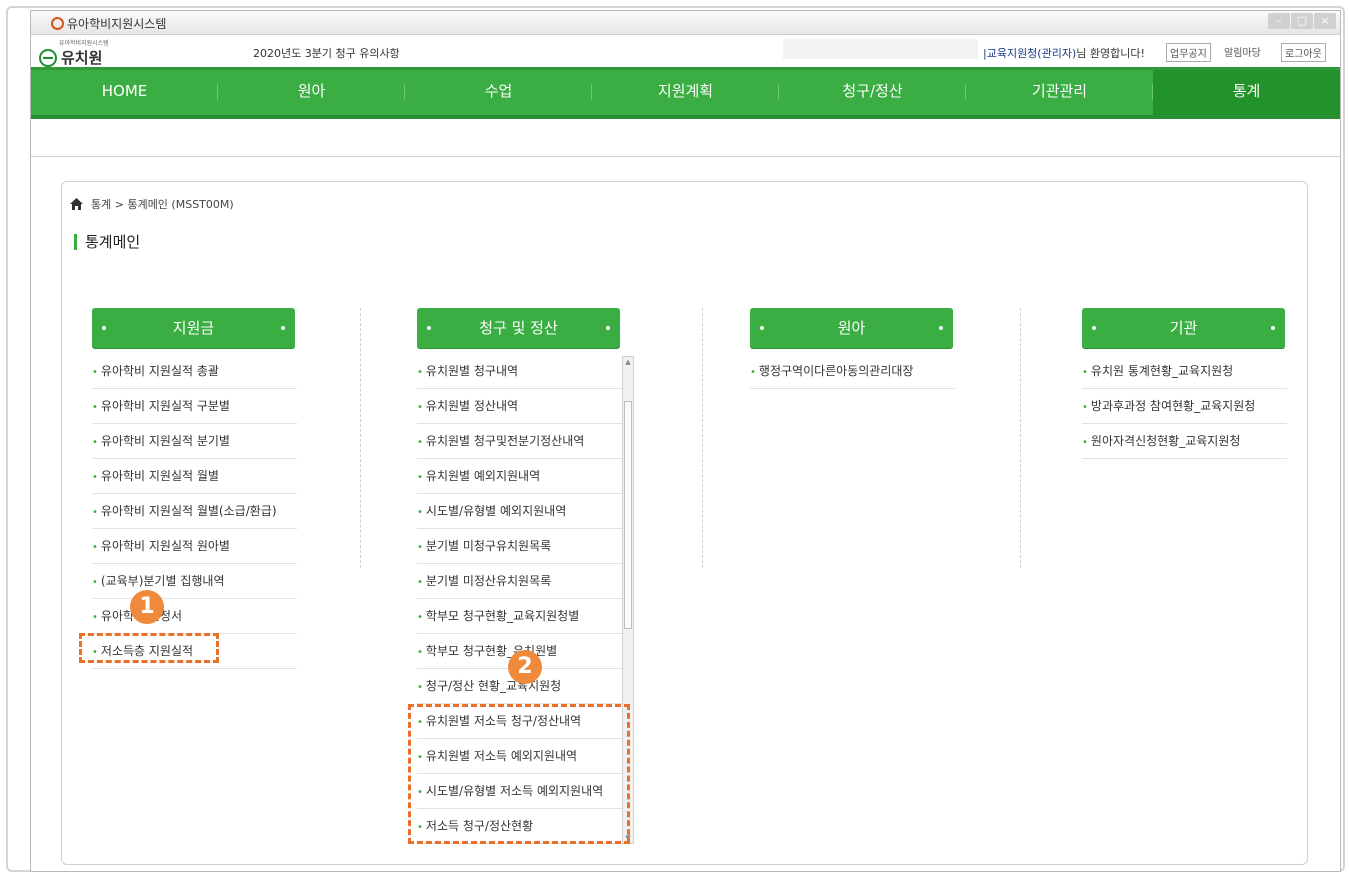 This screenshot has height=875, width=1349. I want to click on brand-subtitle: 유아학비지원시스템, so click(84, 43).